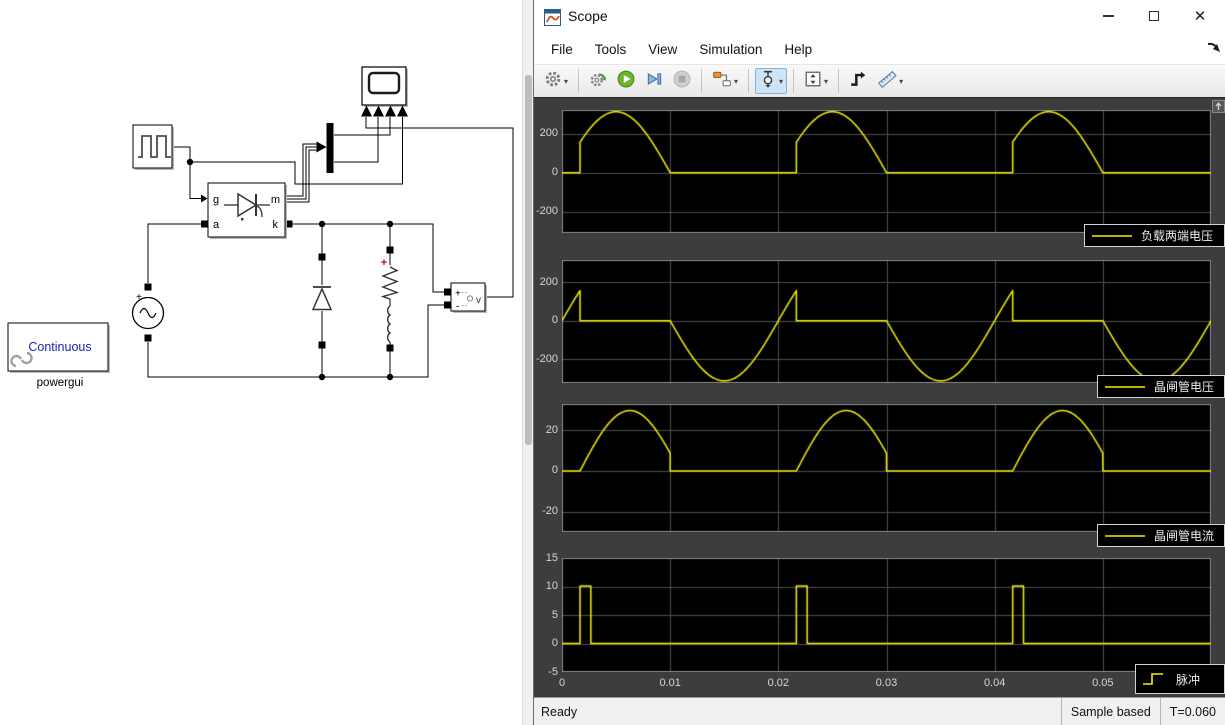 The height and width of the screenshot is (725, 1225). Describe the element at coordinates (626, 81) in the screenshot. I see `run-button` at that location.